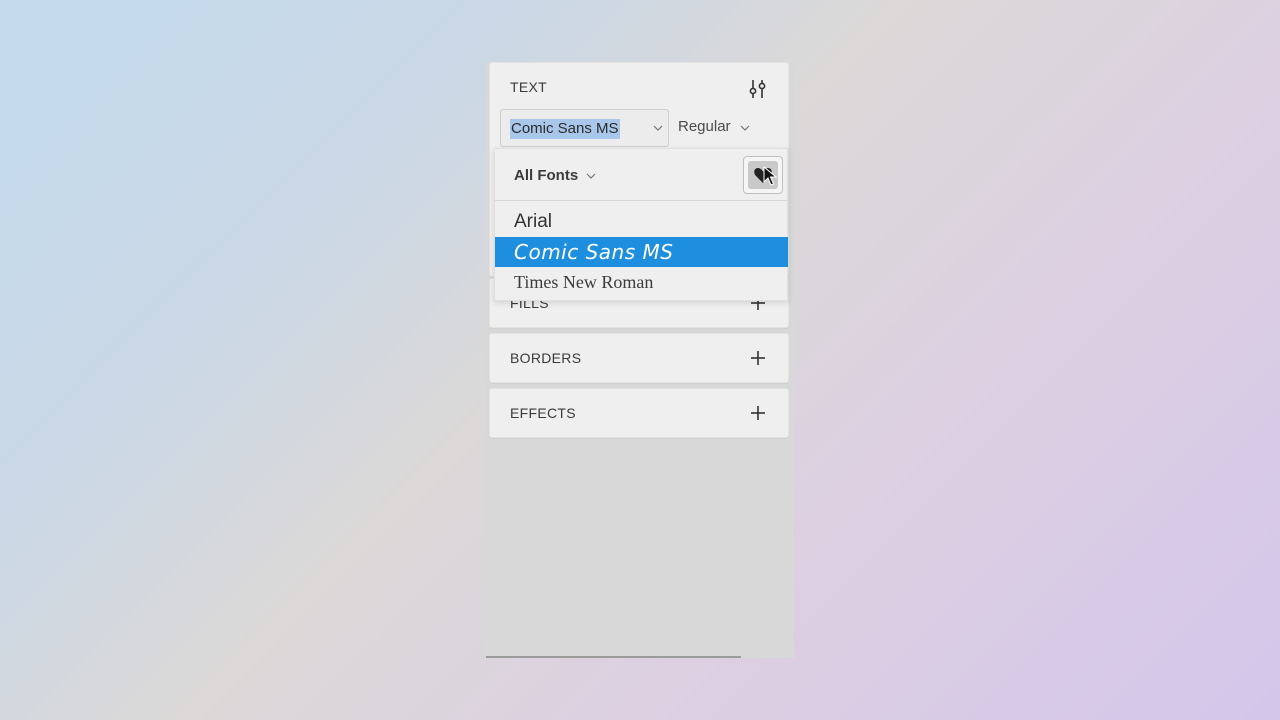 Image resolution: width=1280 pixels, height=720 pixels. I want to click on font-family-value: Comic Sans MS, so click(565, 129).